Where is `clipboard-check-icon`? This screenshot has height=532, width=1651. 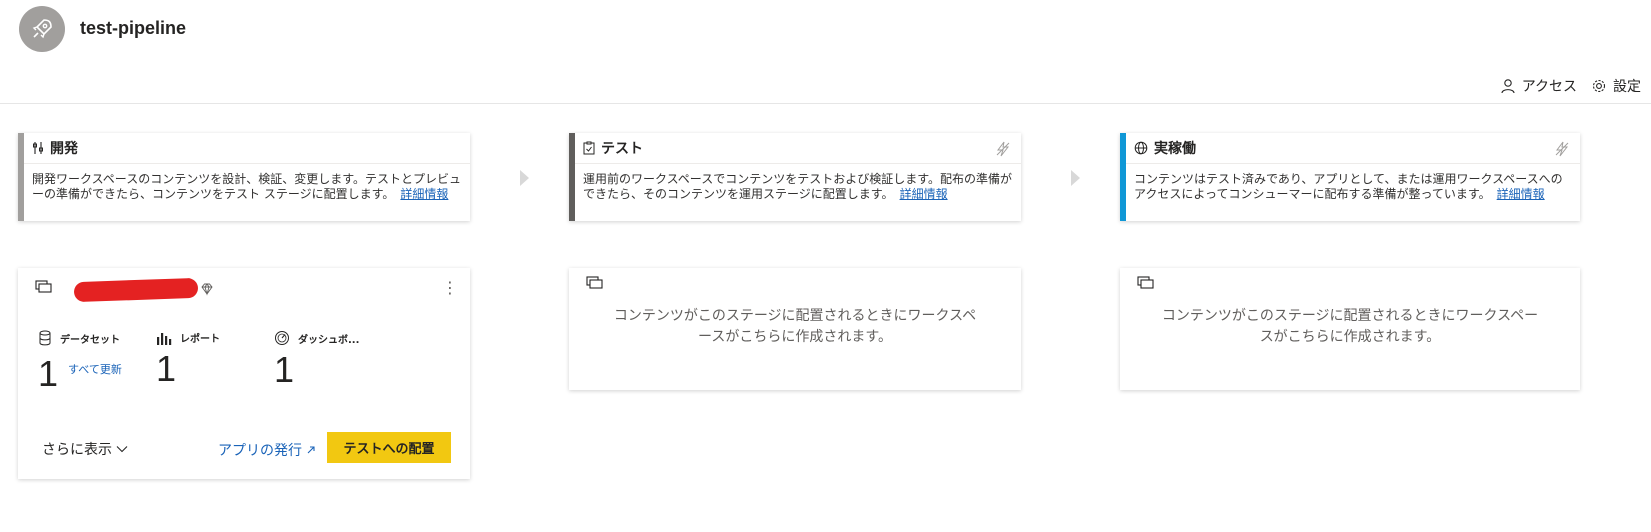
clipboard-check-icon is located at coordinates (589, 148).